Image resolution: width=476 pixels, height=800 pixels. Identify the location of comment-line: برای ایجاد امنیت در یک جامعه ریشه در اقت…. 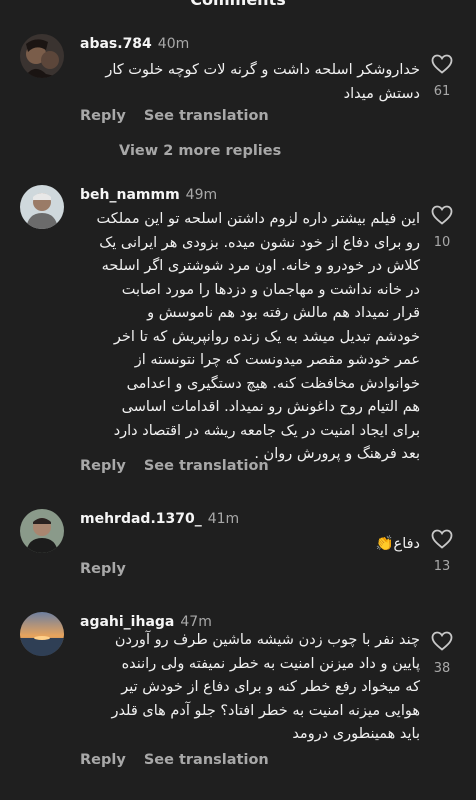
(266, 430).